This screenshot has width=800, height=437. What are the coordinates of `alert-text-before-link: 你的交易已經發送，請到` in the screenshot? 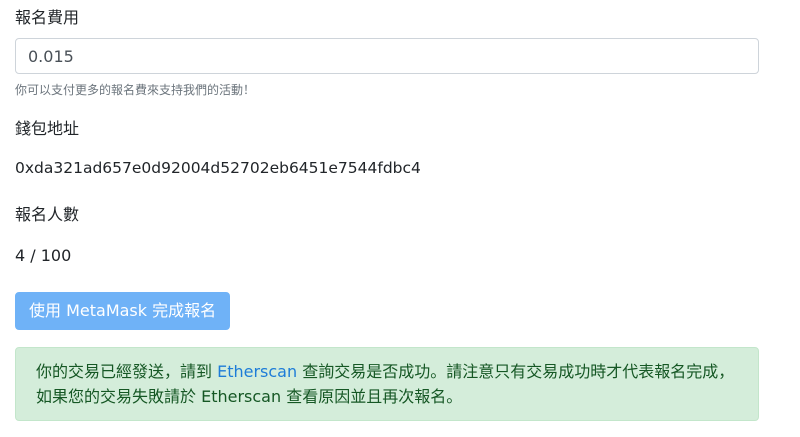 It's located at (127, 371).